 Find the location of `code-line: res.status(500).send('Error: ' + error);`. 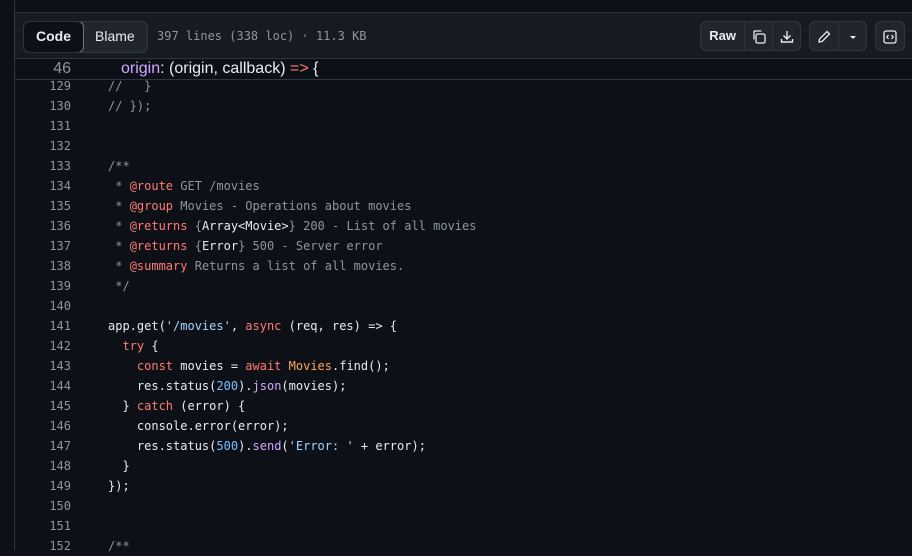

code-line: res.status(500).send('Error: ' + error); is located at coordinates (267, 446).